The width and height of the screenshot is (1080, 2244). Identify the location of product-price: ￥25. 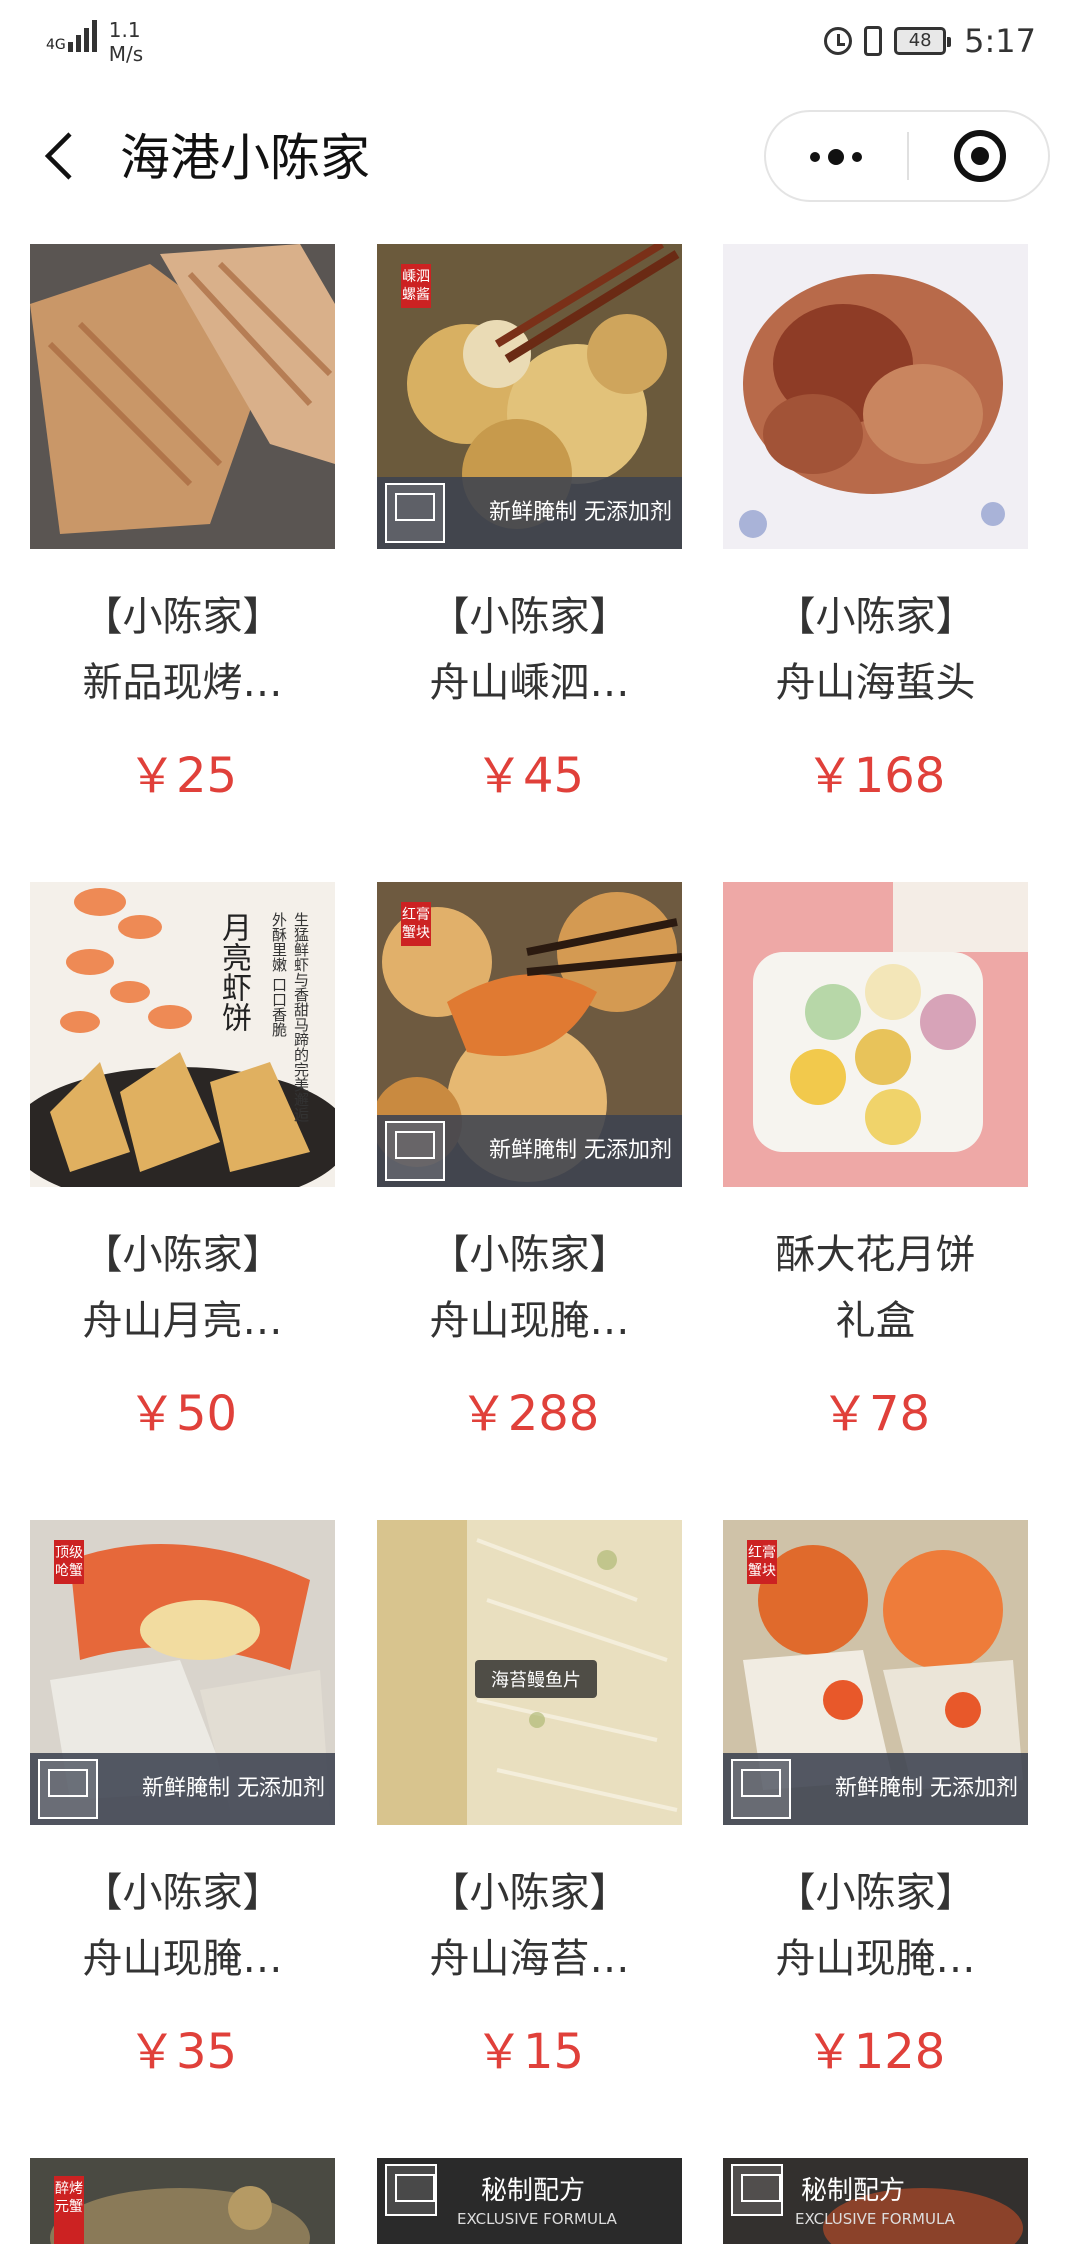
(182, 776).